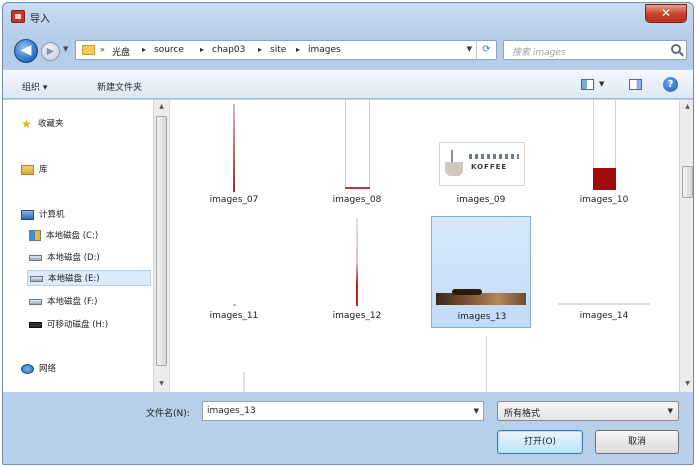 The image size is (696, 467). Describe the element at coordinates (482, 317) in the screenshot. I see `file-name: images_13` at that location.